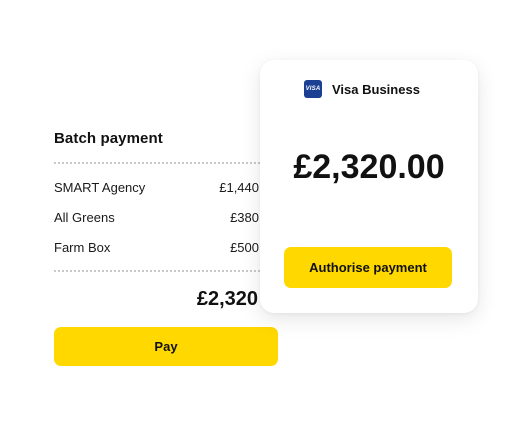 The image size is (513, 440). What do you see at coordinates (82, 247) in the screenshot?
I see `payee-name: Farm Box` at bounding box center [82, 247].